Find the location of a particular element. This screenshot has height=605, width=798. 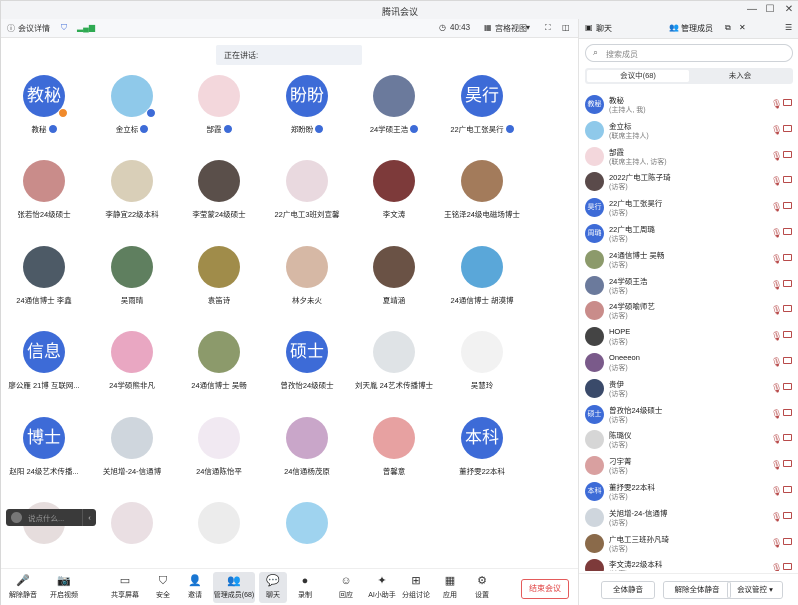

minimize-icon: — is located at coordinates (752, 10).